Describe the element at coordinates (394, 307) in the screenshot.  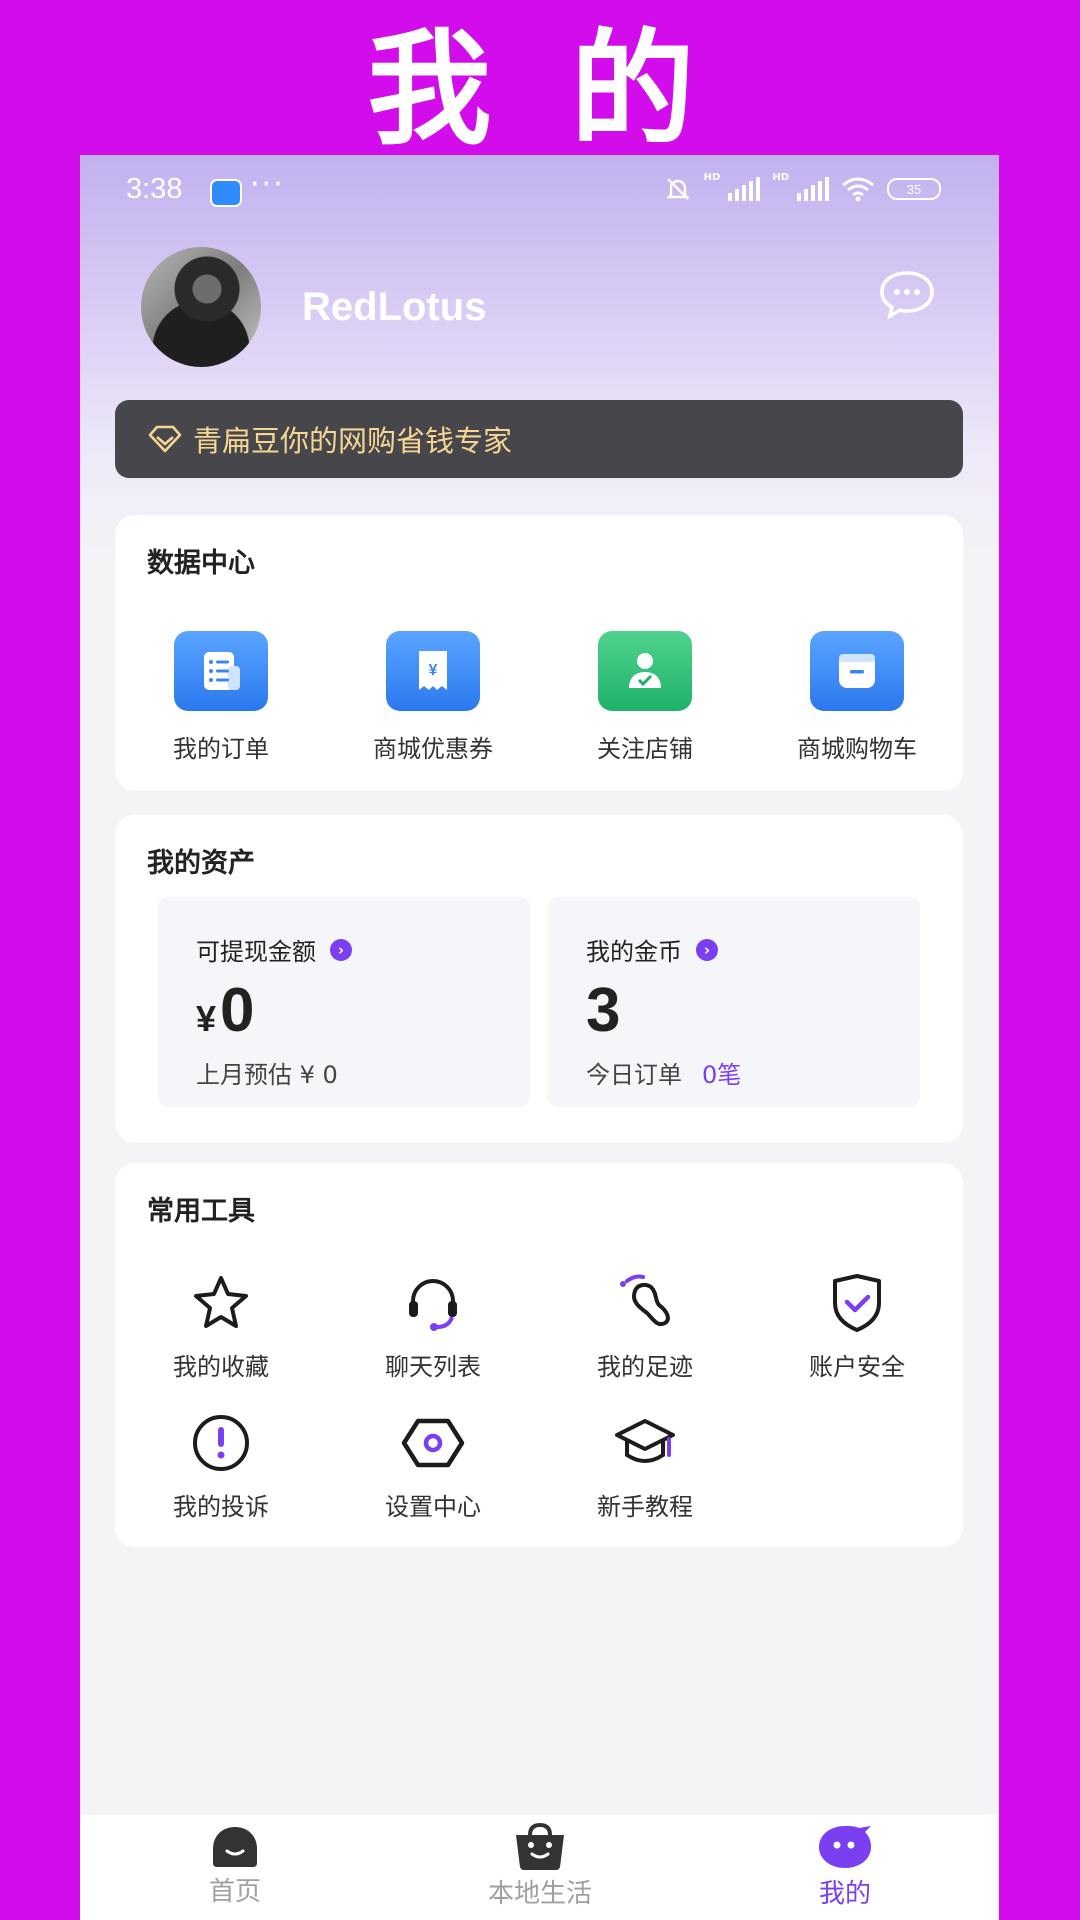
I see `username: RedLotus` at that location.